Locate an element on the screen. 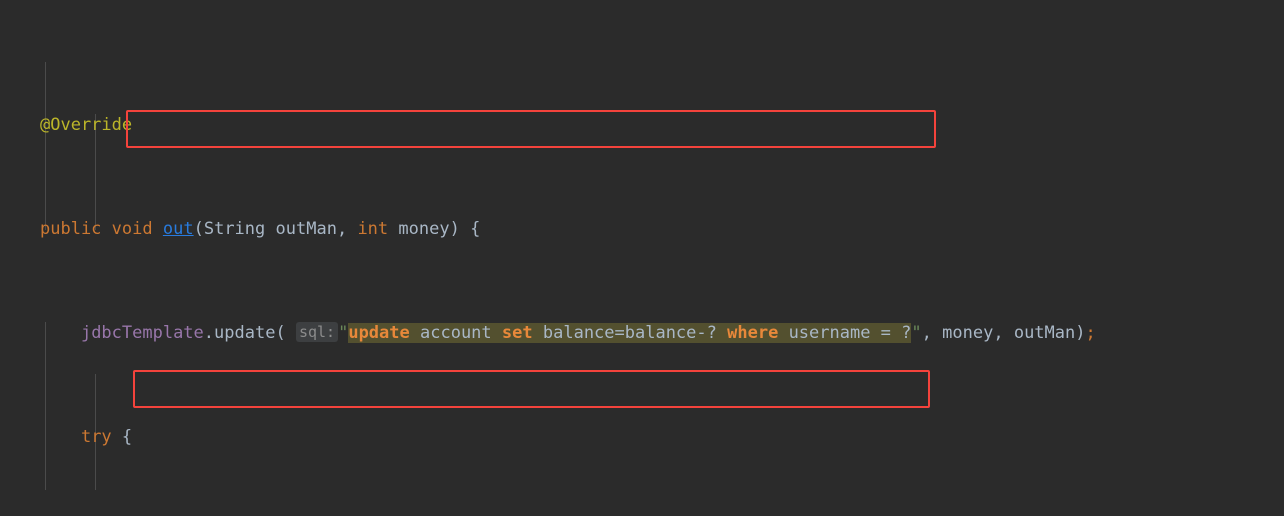 This screenshot has width=1284, height=516. string-close-quote: " is located at coordinates (916, 333).